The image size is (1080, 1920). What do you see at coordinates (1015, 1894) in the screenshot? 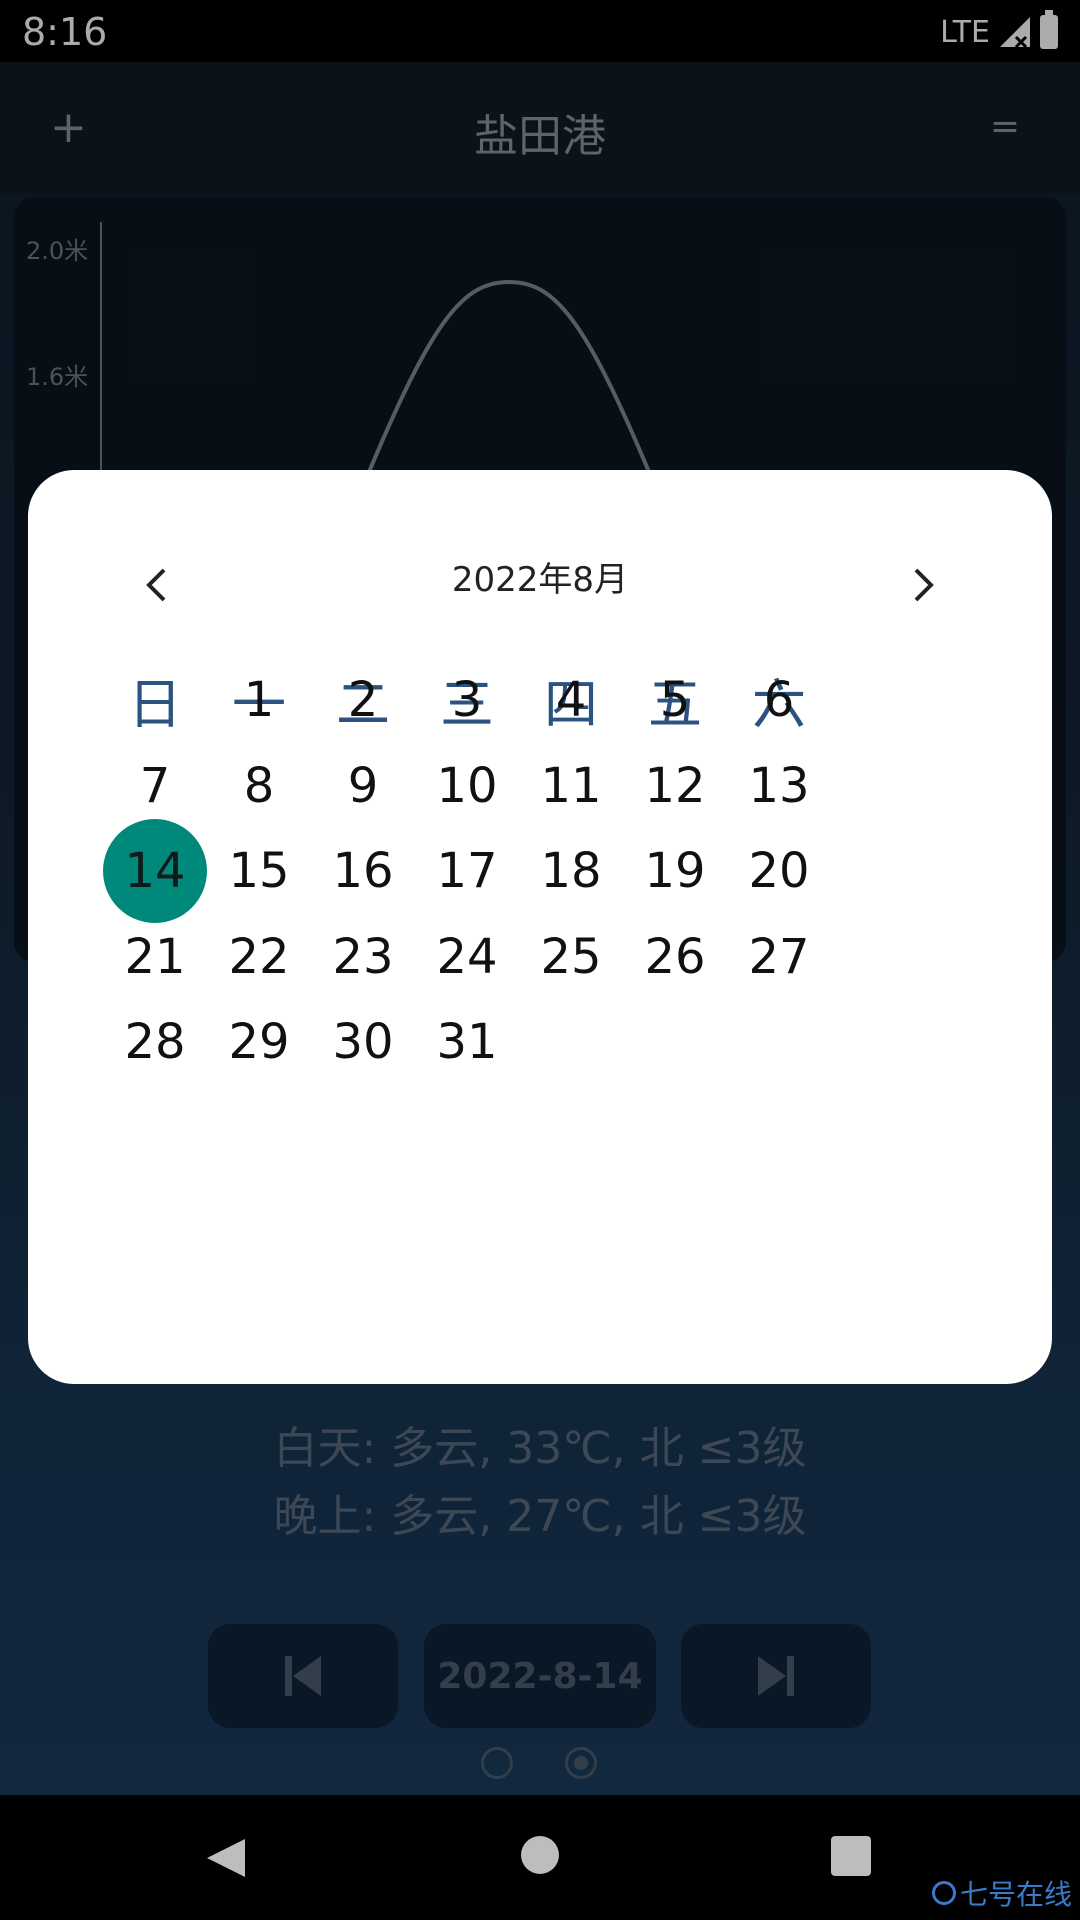
I see `watermark-text: 七号在线` at bounding box center [1015, 1894].